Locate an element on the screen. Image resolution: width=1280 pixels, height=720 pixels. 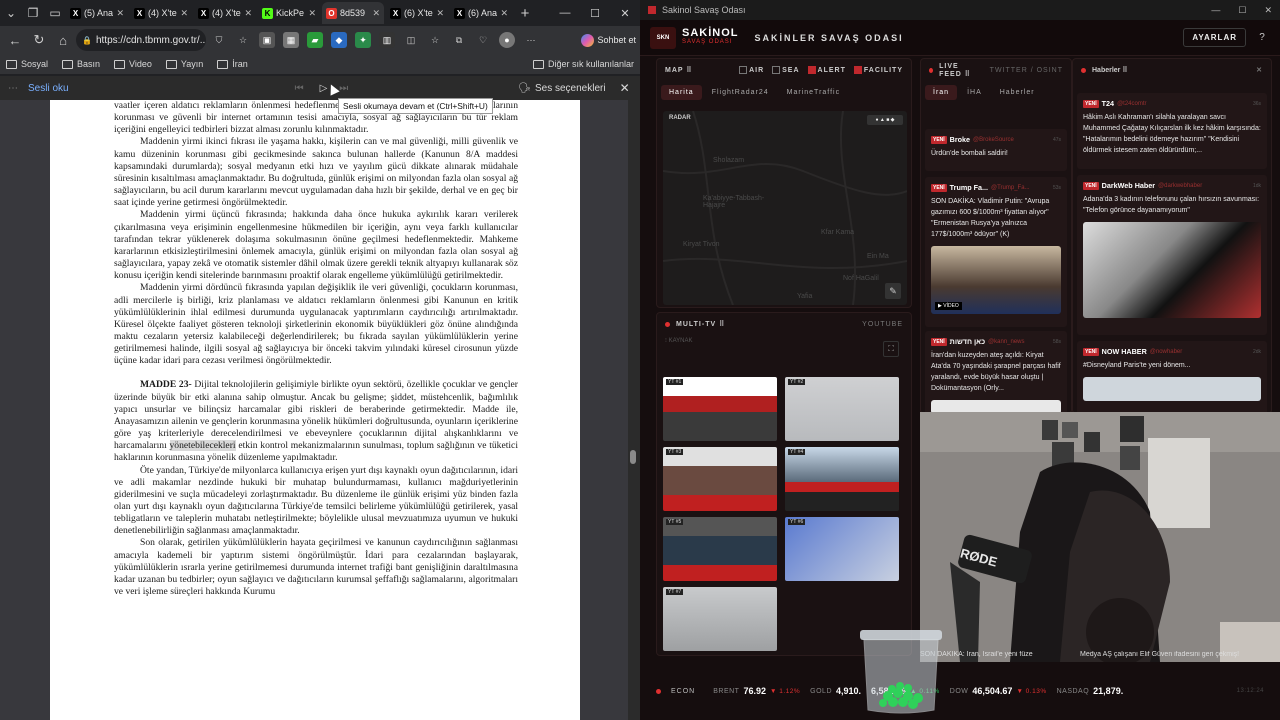
close-news-icon: ✕ is located at coordinates (1259, 70).